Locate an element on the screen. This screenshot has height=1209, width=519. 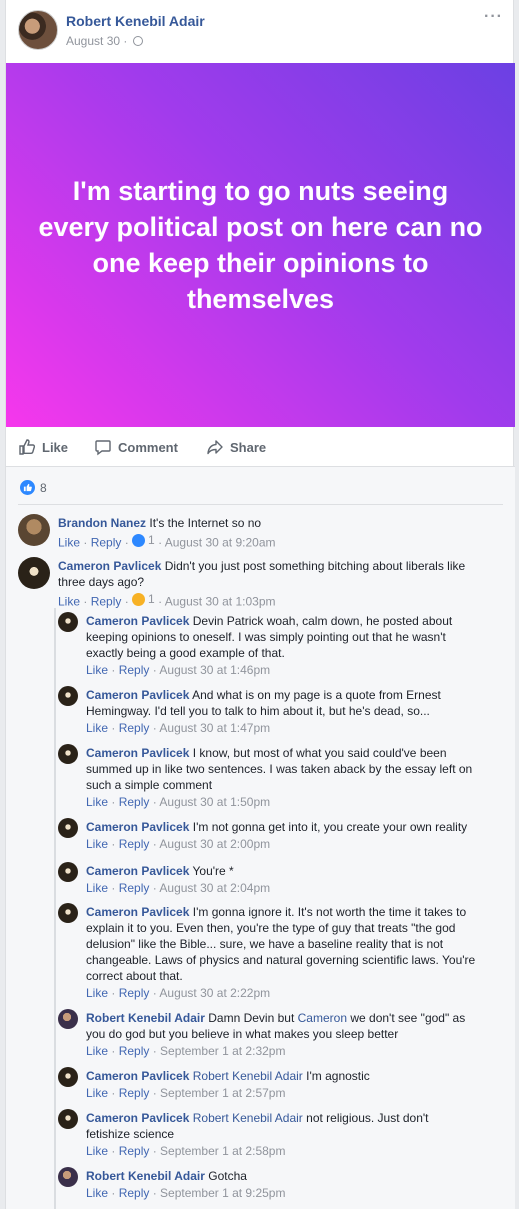
reply-text: I'm agnostic is located at coordinates (338, 1076).